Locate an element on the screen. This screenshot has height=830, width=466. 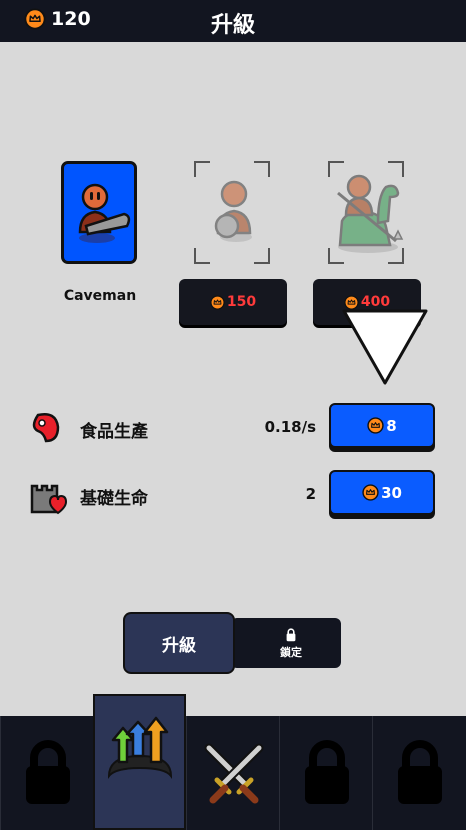
page-title: 升級 is located at coordinates (232, 25).